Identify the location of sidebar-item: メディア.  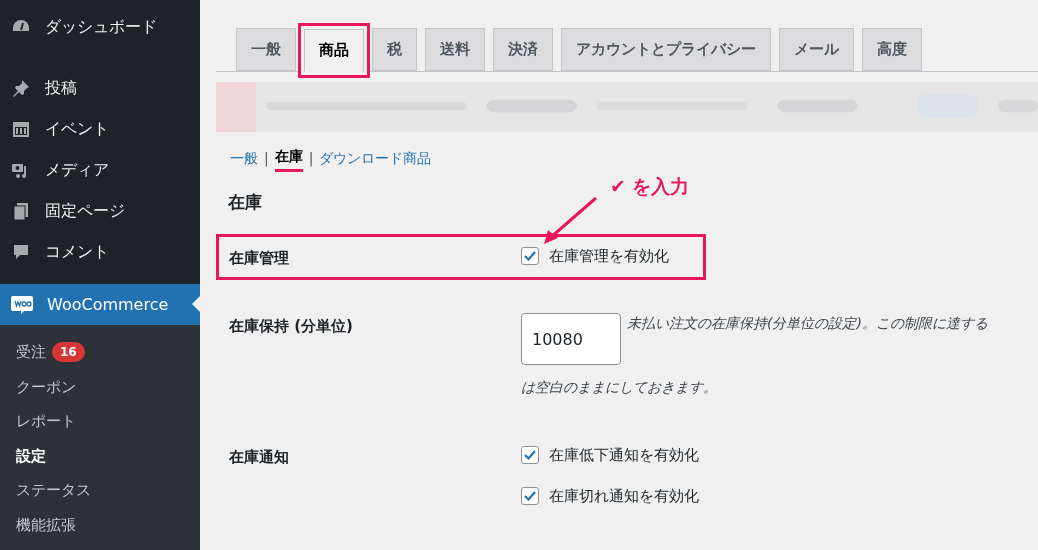
(100, 169).